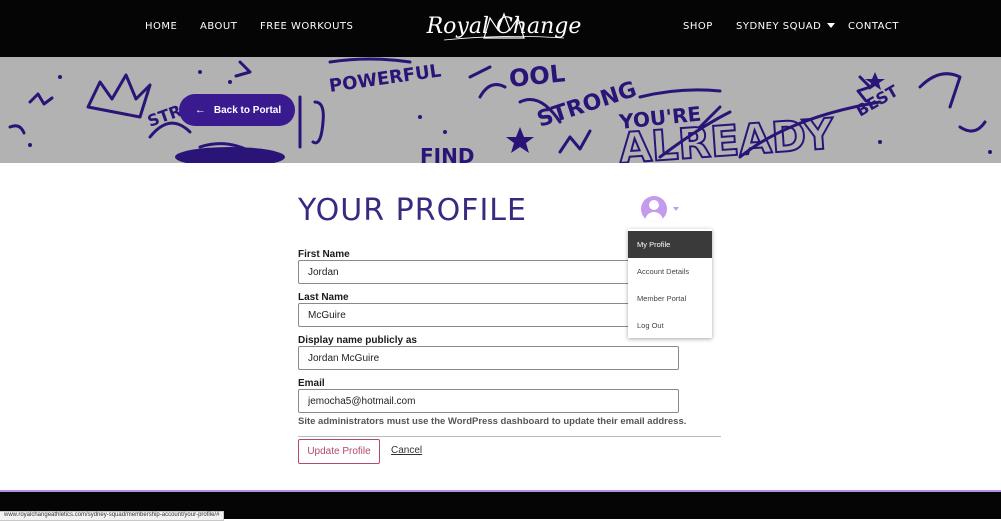 Image resolution: width=1001 pixels, height=521 pixels. What do you see at coordinates (247, 110) in the screenshot?
I see `back-to-portal-label: Back to Portal` at bounding box center [247, 110].